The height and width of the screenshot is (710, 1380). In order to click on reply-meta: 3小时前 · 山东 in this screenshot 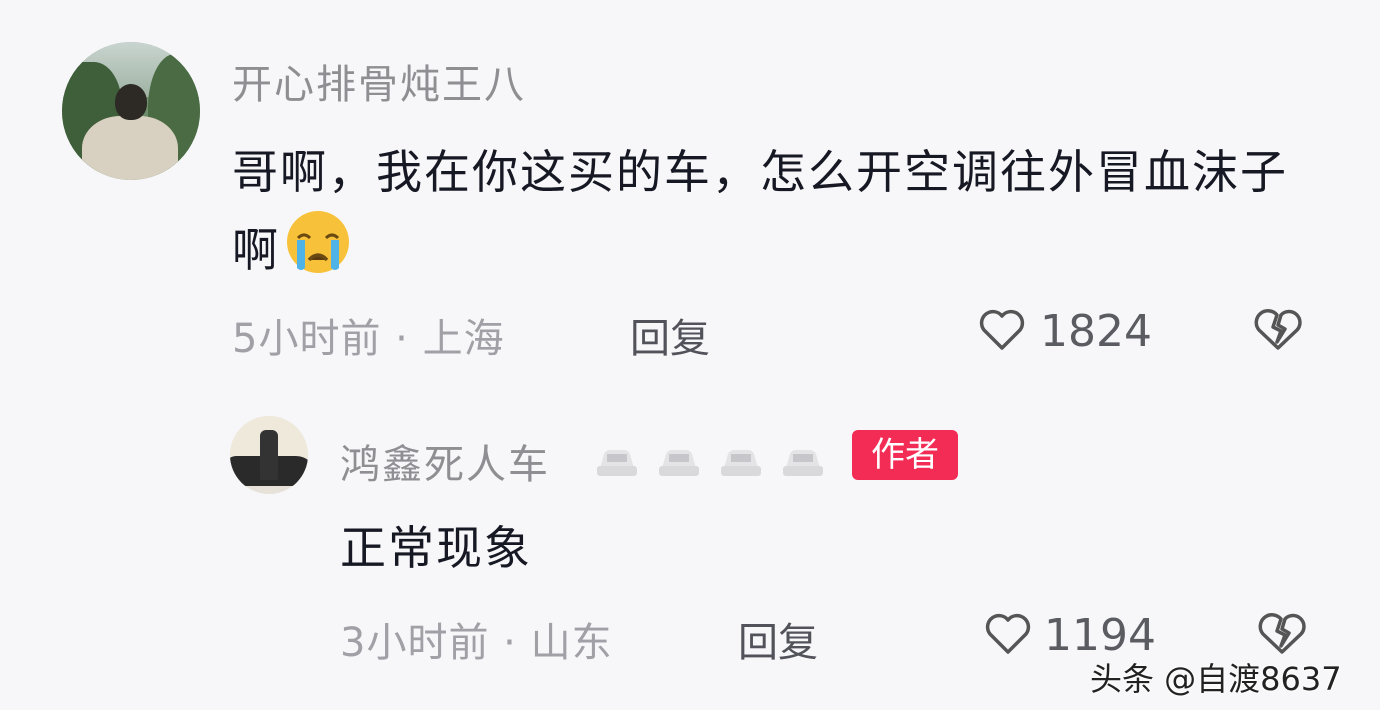, I will do `click(476, 643)`.